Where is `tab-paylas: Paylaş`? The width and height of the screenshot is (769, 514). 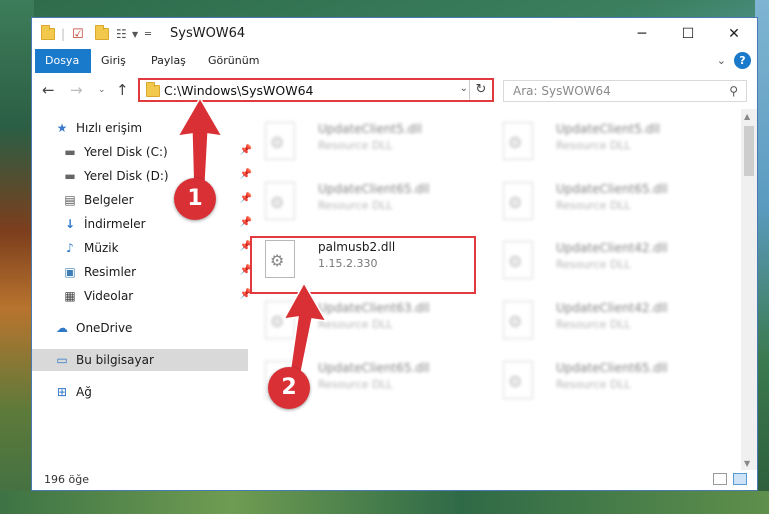 tab-paylas: Paylaş is located at coordinates (168, 61).